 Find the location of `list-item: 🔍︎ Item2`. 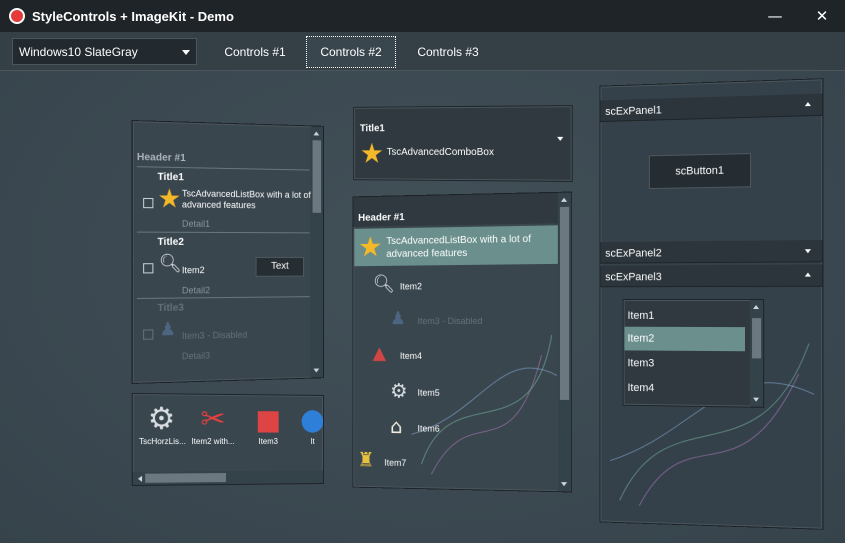

list-item: 🔍︎ Item2 is located at coordinates (462, 286).